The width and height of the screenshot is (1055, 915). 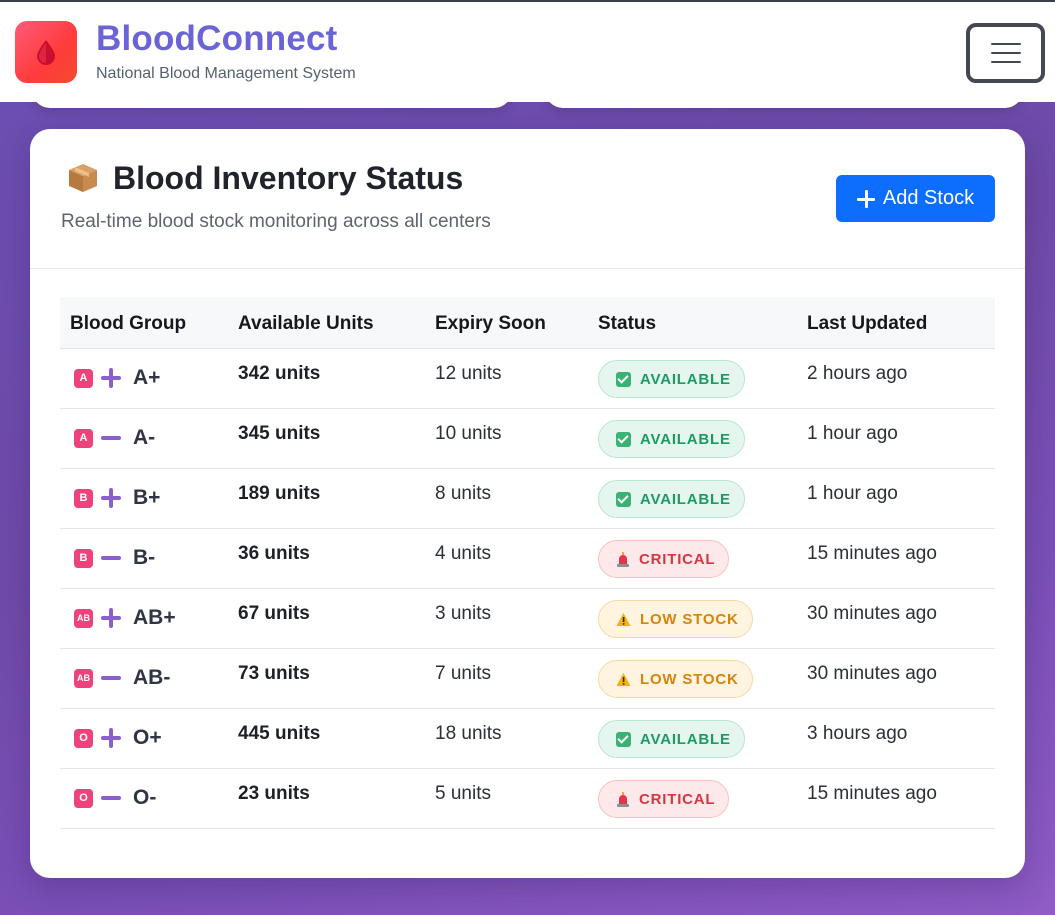 I want to click on column-header-last-updated: Last Updated, so click(x=867, y=324).